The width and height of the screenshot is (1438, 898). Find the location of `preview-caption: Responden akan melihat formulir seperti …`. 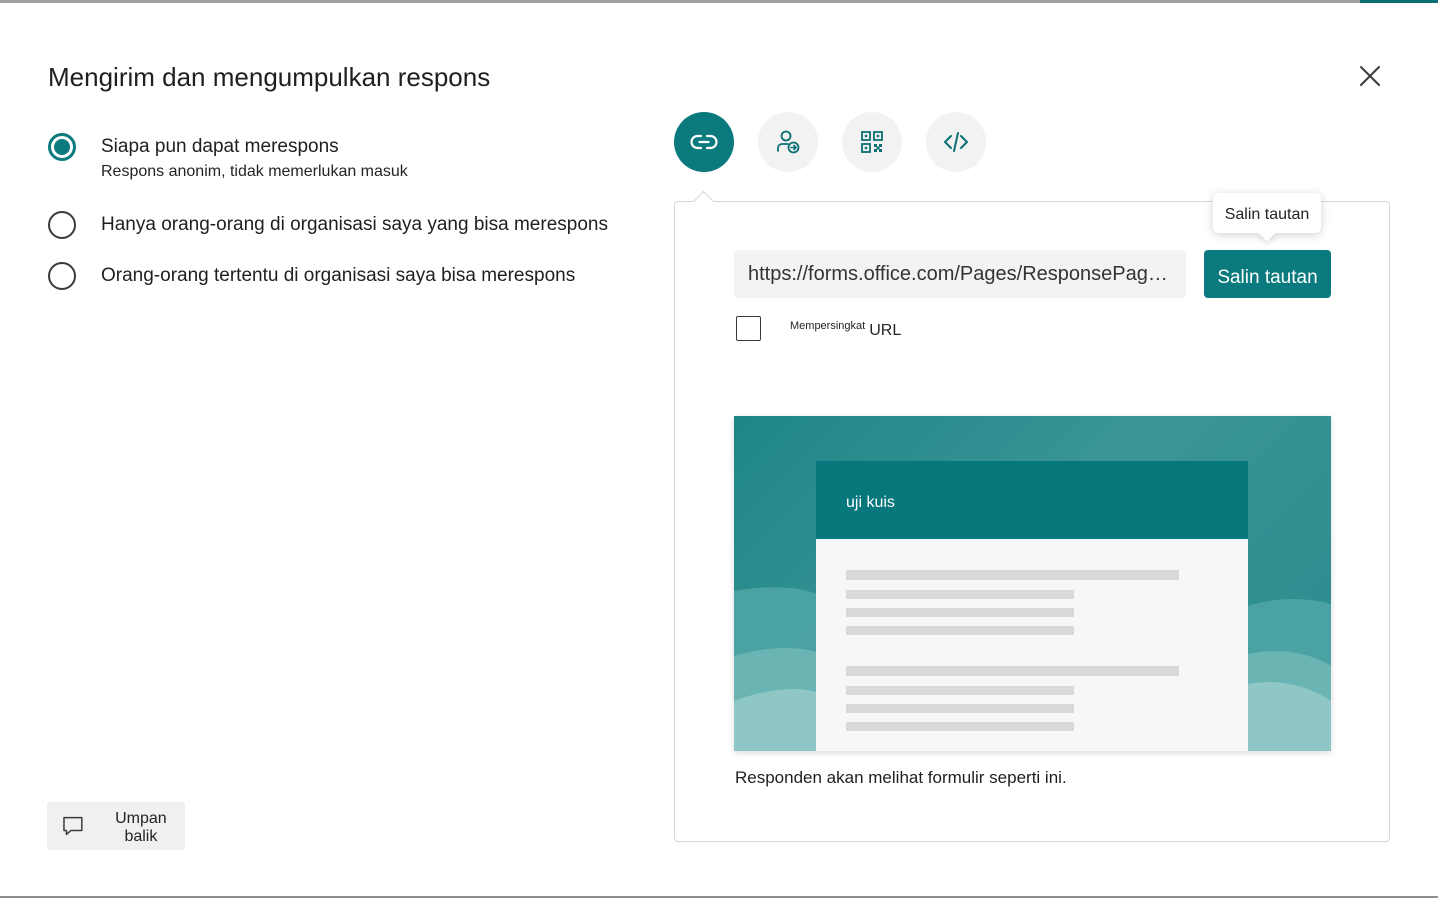

preview-caption: Responden akan melihat formulir seperti … is located at coordinates (901, 777).